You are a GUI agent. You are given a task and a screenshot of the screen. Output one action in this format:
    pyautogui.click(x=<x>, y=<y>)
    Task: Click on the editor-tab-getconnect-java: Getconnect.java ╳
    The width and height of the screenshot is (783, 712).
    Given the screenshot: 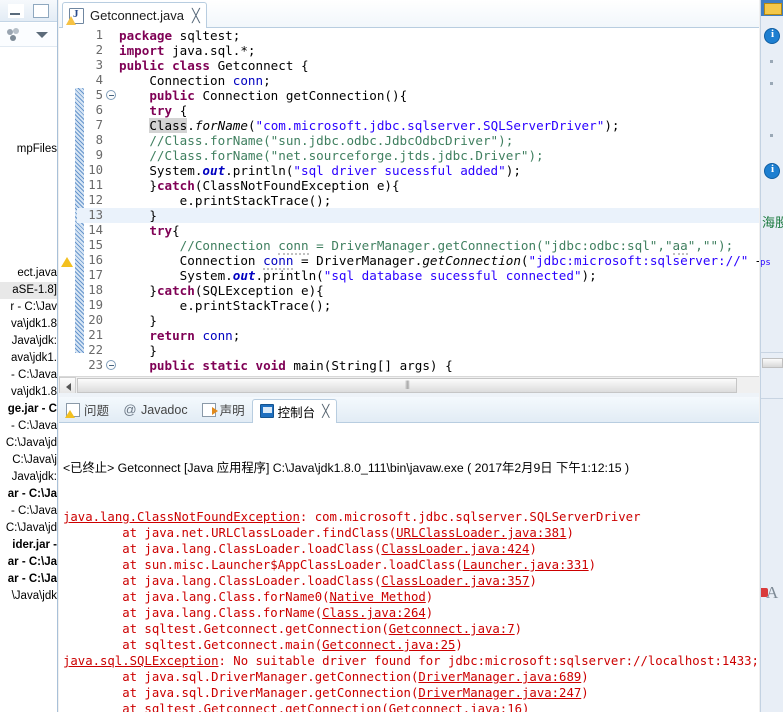 What is the action you would take?
    pyautogui.click(x=134, y=15)
    